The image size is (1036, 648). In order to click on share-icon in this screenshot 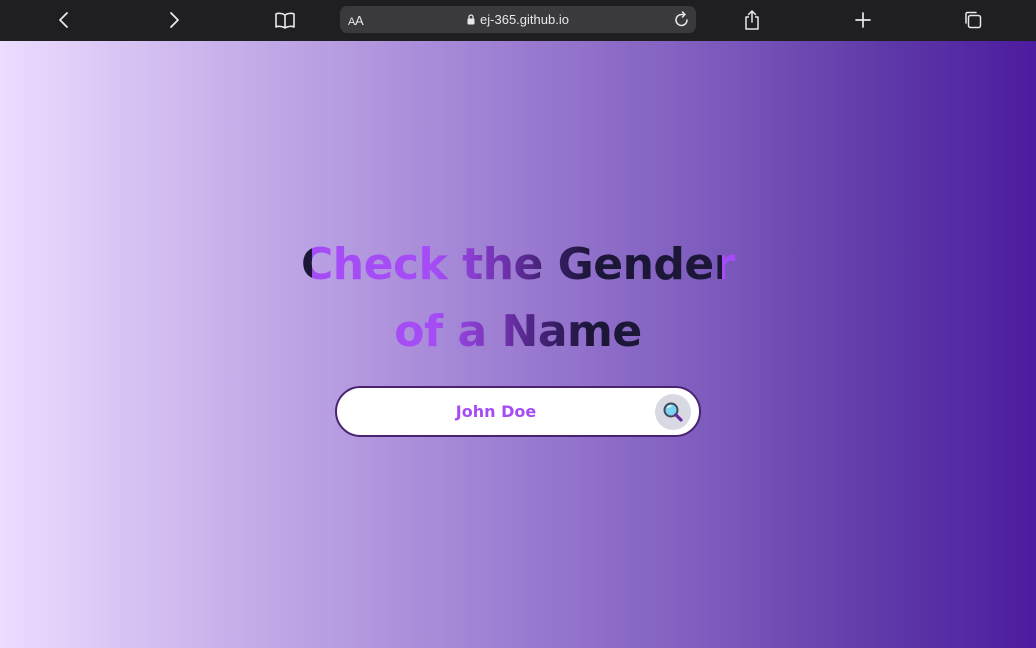, I will do `click(752, 20)`.